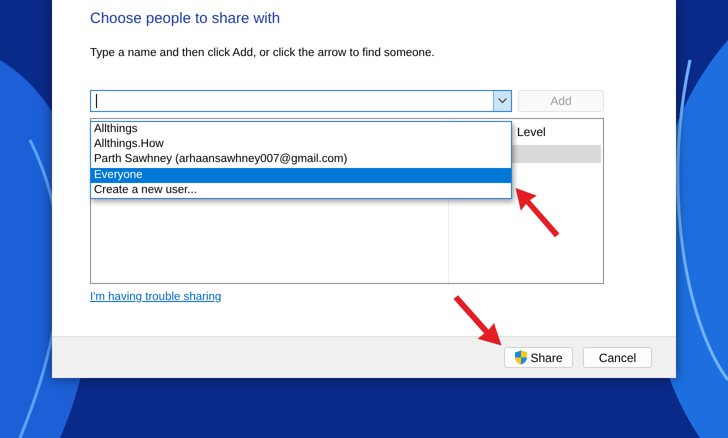  Describe the element at coordinates (156, 297) in the screenshot. I see `help-link: I'm having trouble sharing` at that location.